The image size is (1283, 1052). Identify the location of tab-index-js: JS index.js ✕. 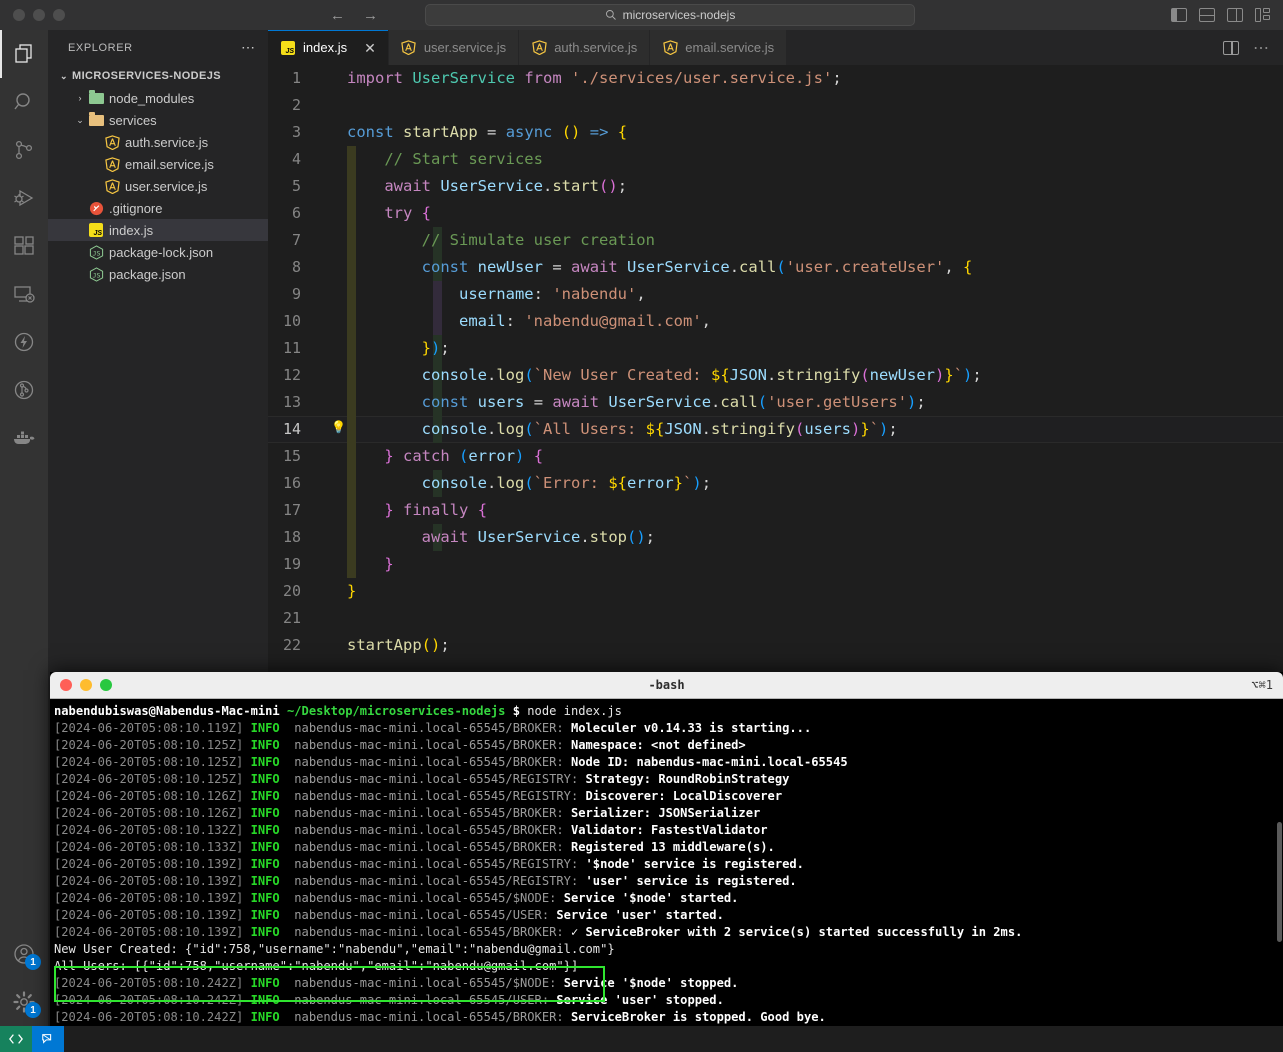
(328, 47).